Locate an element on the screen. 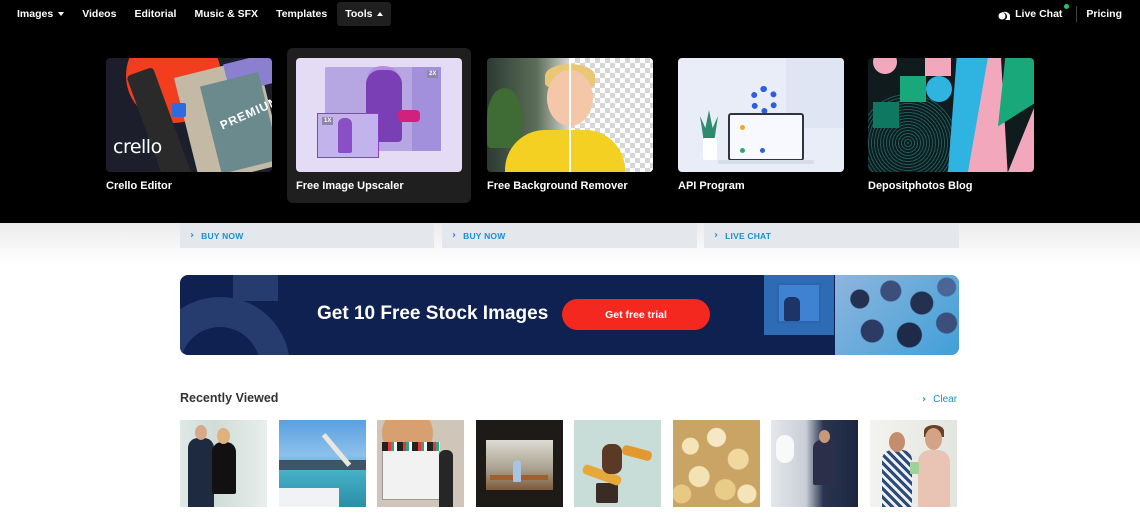 This screenshot has height=516, width=1140. live-chat-label: Live Chat is located at coordinates (1039, 14).